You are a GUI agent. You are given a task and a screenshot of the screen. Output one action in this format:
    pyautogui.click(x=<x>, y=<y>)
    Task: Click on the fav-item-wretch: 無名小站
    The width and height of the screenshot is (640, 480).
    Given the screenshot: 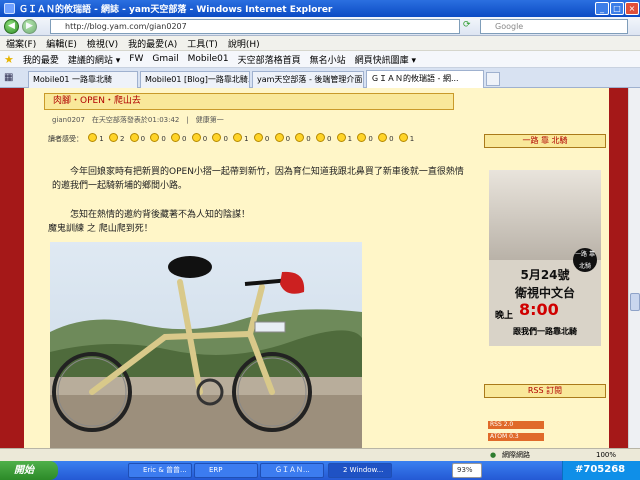 What is the action you would take?
    pyautogui.click(x=328, y=59)
    